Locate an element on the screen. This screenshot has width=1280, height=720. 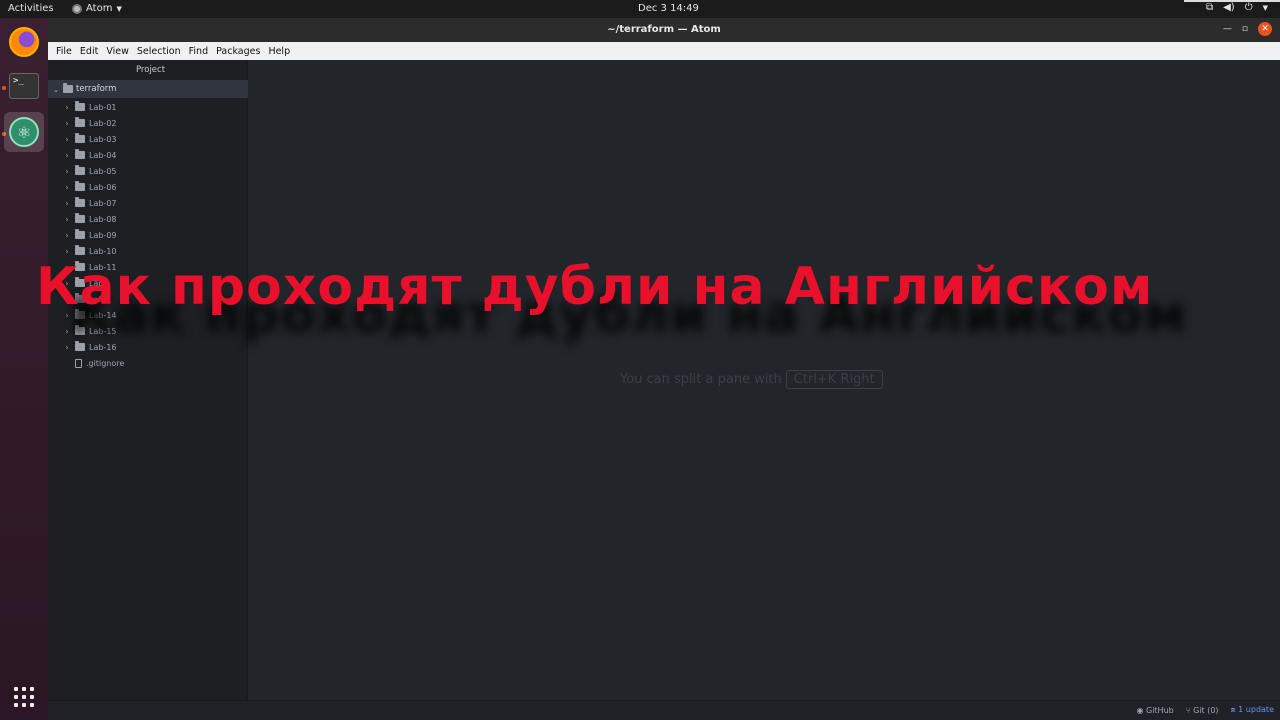
github-status: ◉ GitHub is located at coordinates (1154, 710).